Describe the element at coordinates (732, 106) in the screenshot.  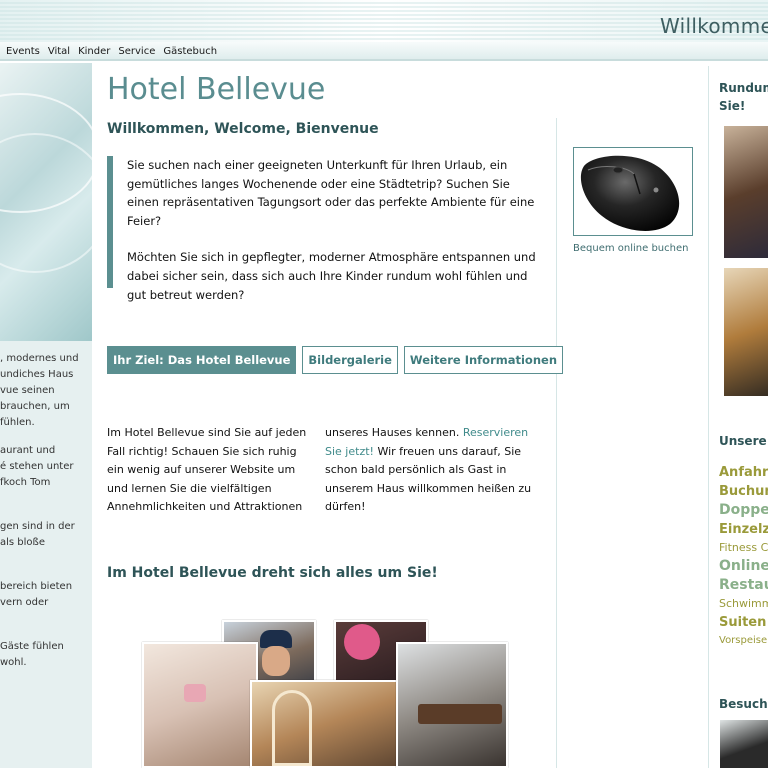
I see `right-intro-line: Sie!` at that location.